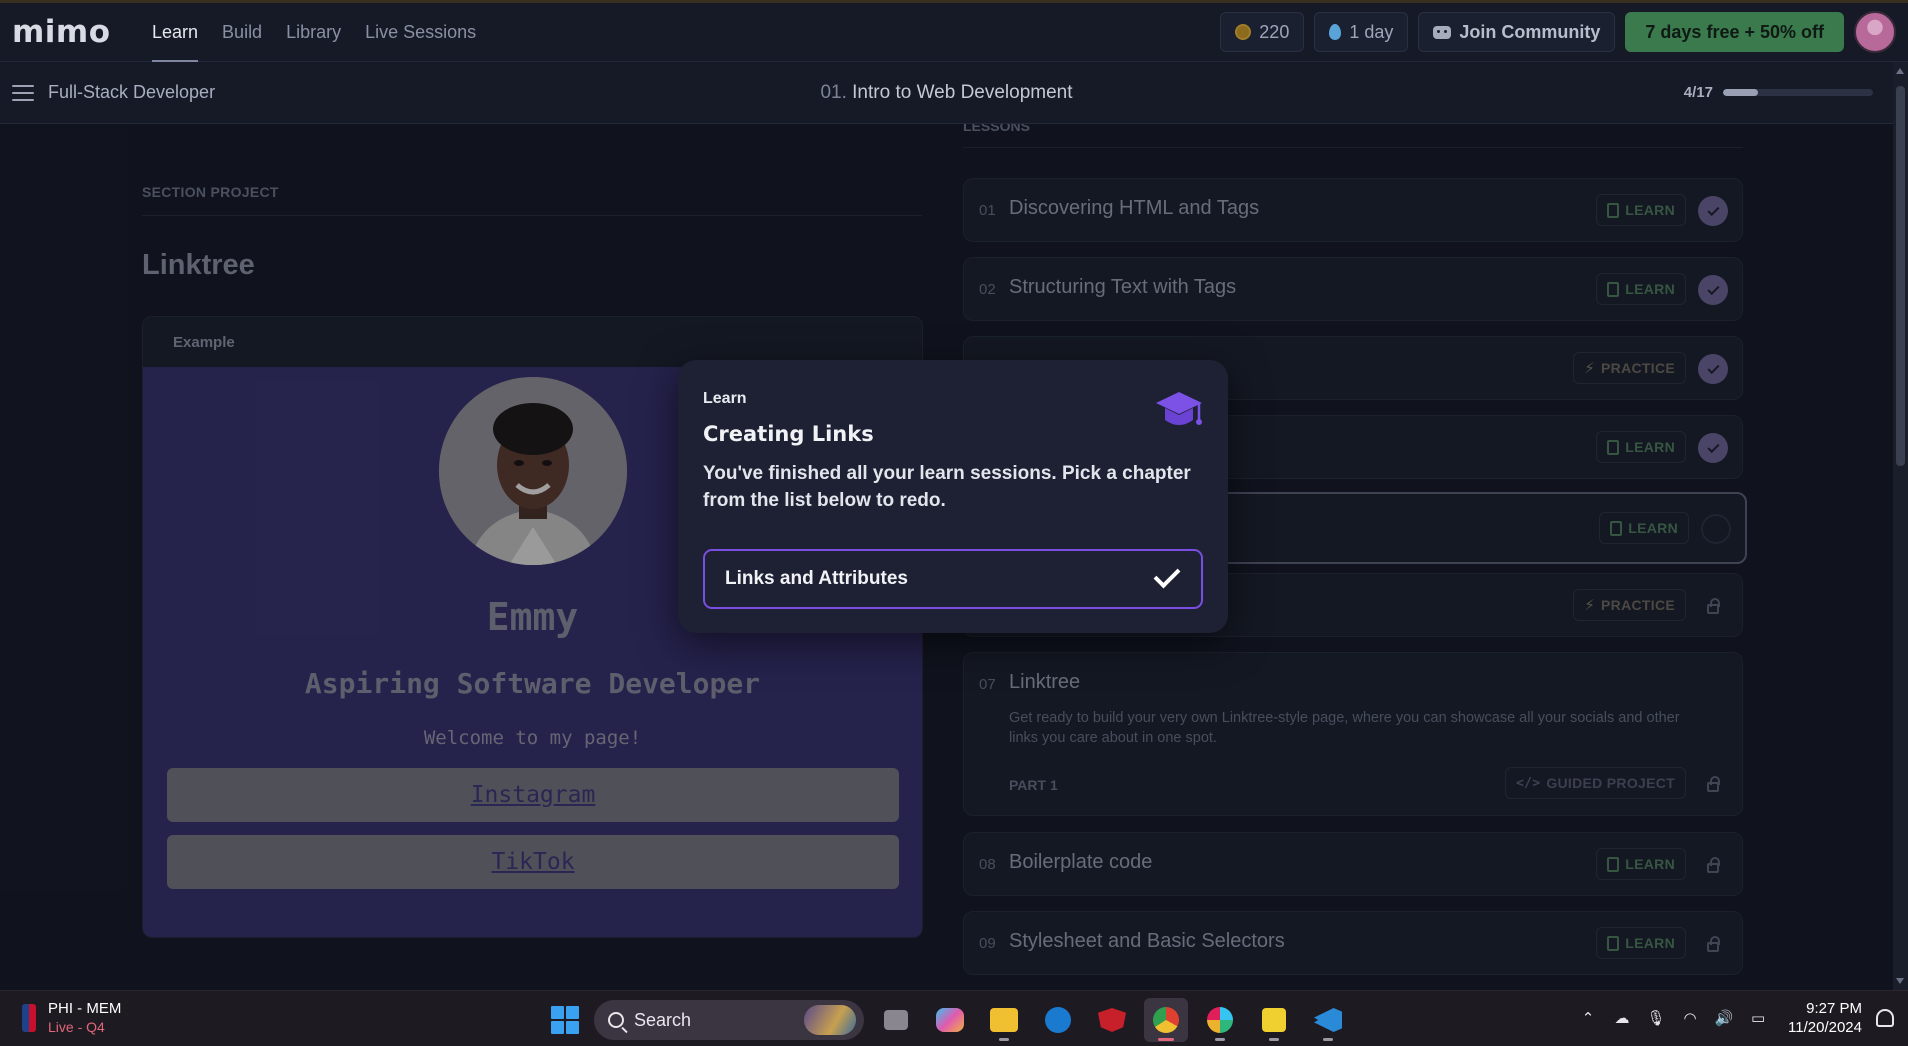 This screenshot has width=1908, height=1046. What do you see at coordinates (175, 32) in the screenshot?
I see `nav-learn: Learn` at bounding box center [175, 32].